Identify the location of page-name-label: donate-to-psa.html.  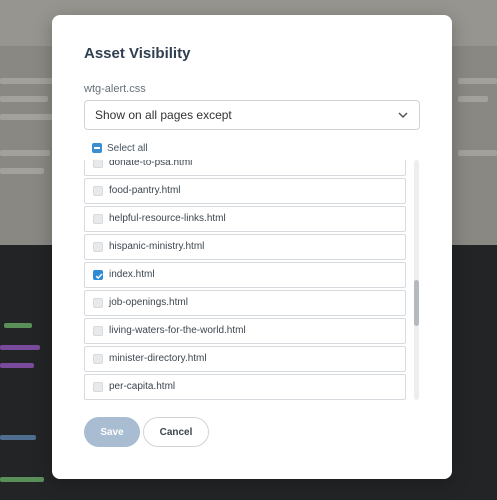
(151, 164).